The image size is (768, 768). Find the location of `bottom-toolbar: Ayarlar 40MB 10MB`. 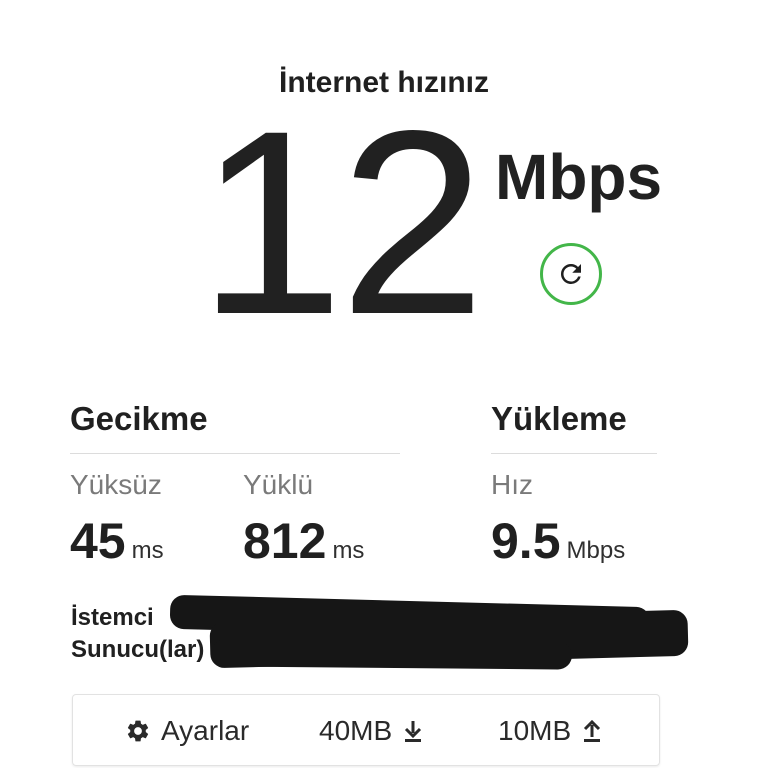

bottom-toolbar: Ayarlar 40MB 10MB is located at coordinates (366, 730).